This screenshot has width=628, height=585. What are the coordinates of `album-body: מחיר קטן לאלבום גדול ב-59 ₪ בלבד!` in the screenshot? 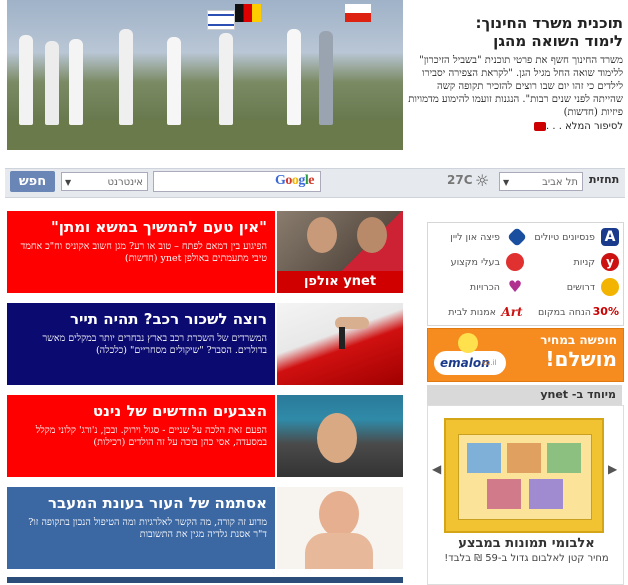 It's located at (526, 558).